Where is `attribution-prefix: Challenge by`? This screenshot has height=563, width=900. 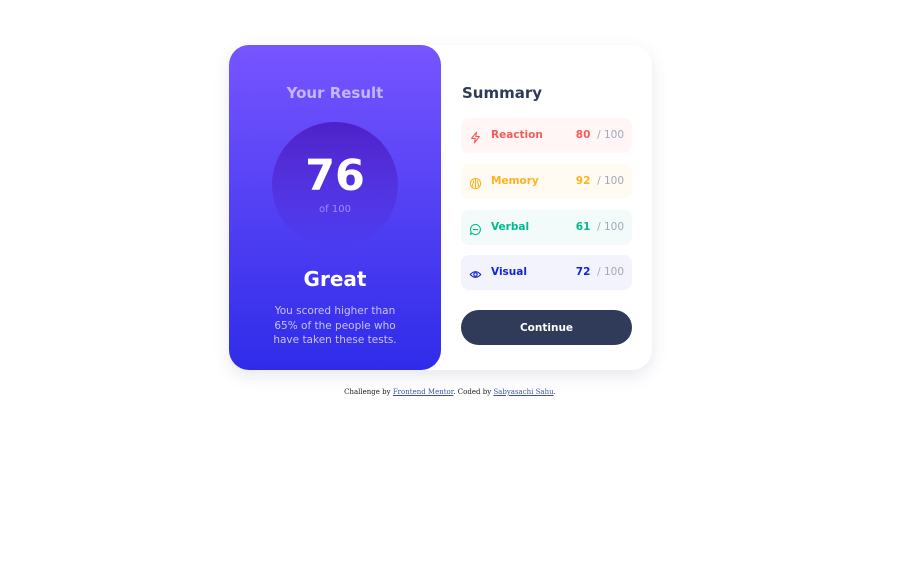
attribution-prefix: Challenge by is located at coordinates (368, 392).